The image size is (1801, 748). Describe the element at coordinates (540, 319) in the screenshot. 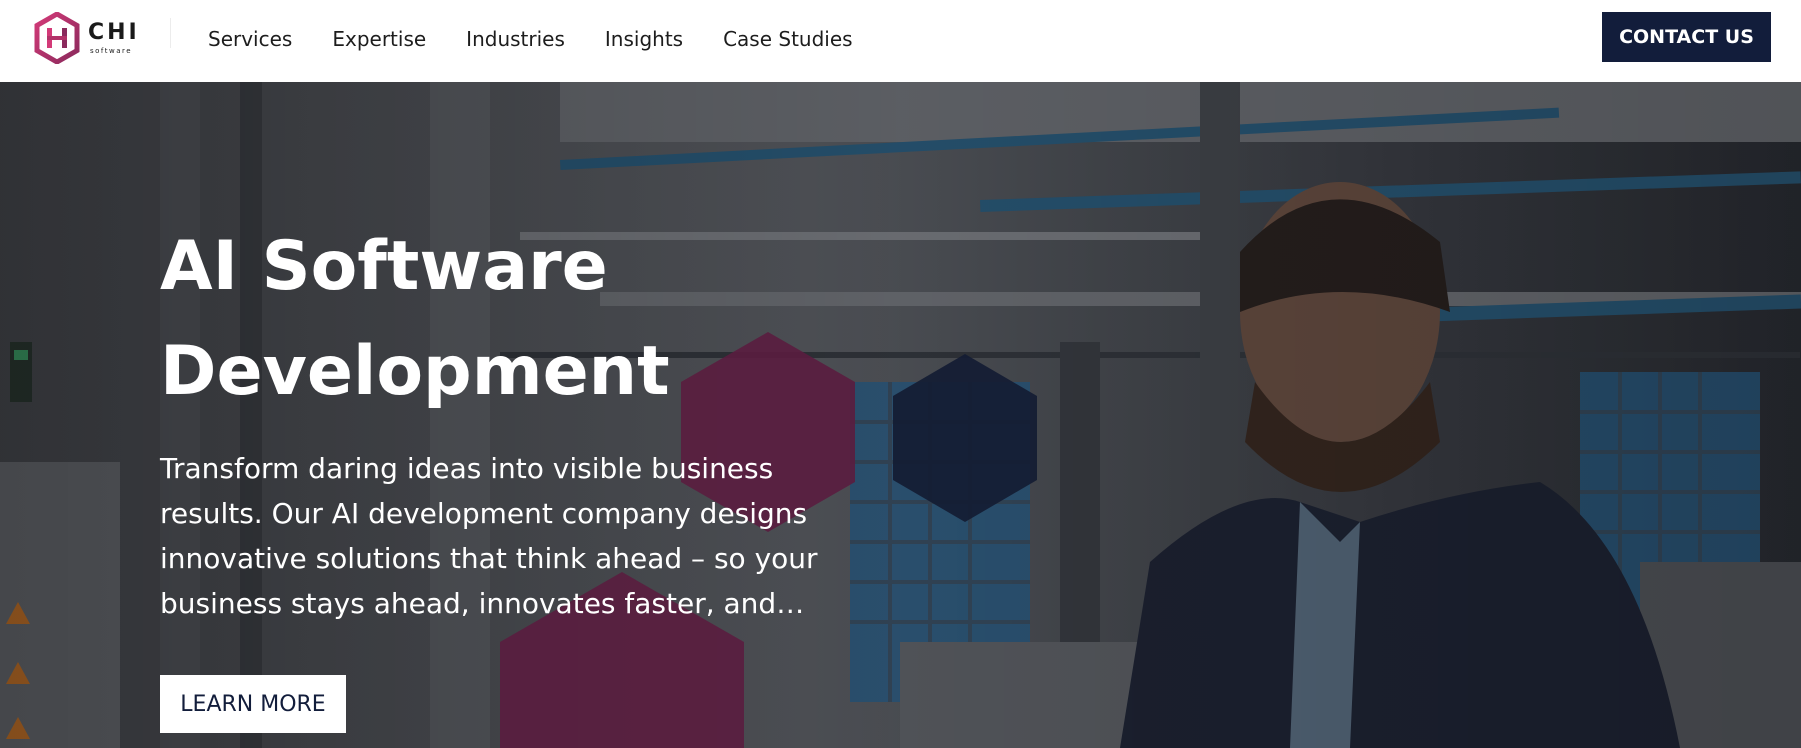

I see `hero-title: AI Software Development` at that location.